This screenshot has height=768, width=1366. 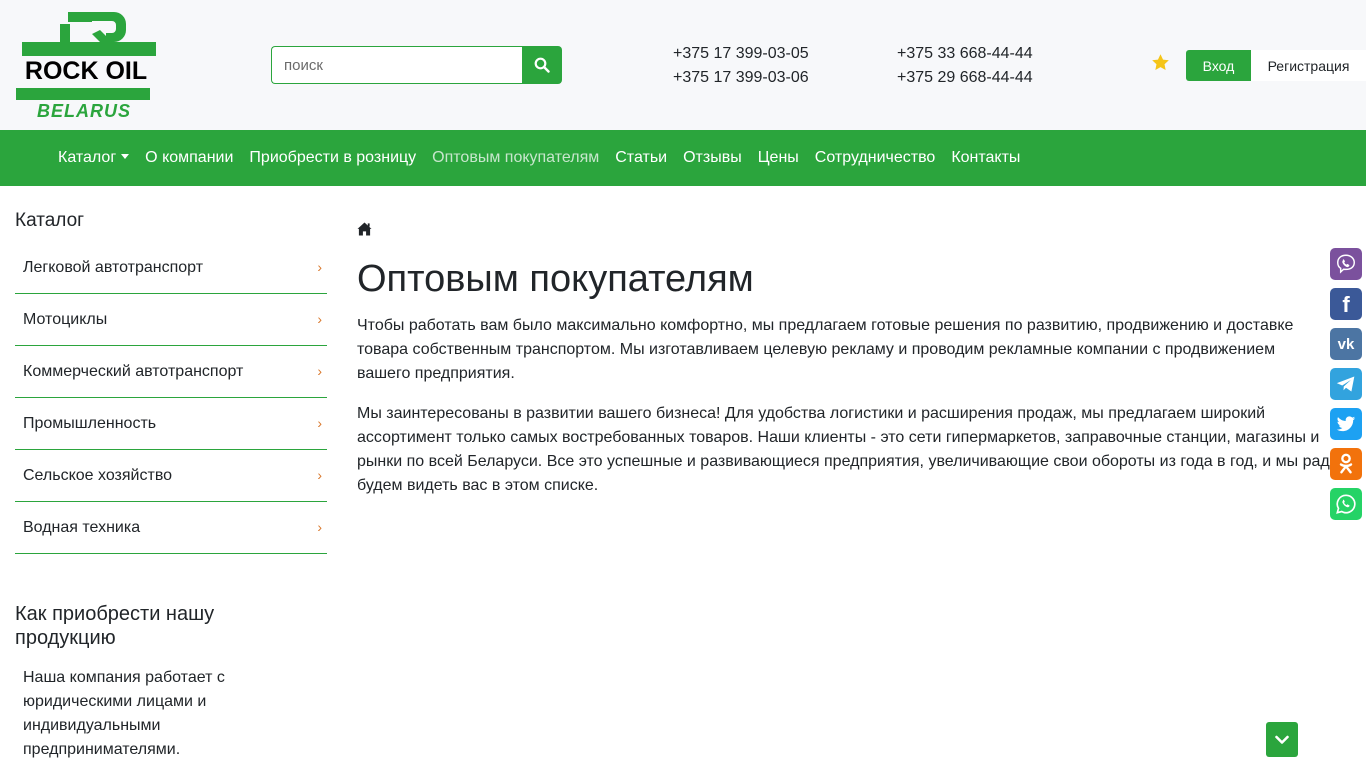 I want to click on paragraph-line: будем видеть вас в этом списке., so click(x=478, y=485).